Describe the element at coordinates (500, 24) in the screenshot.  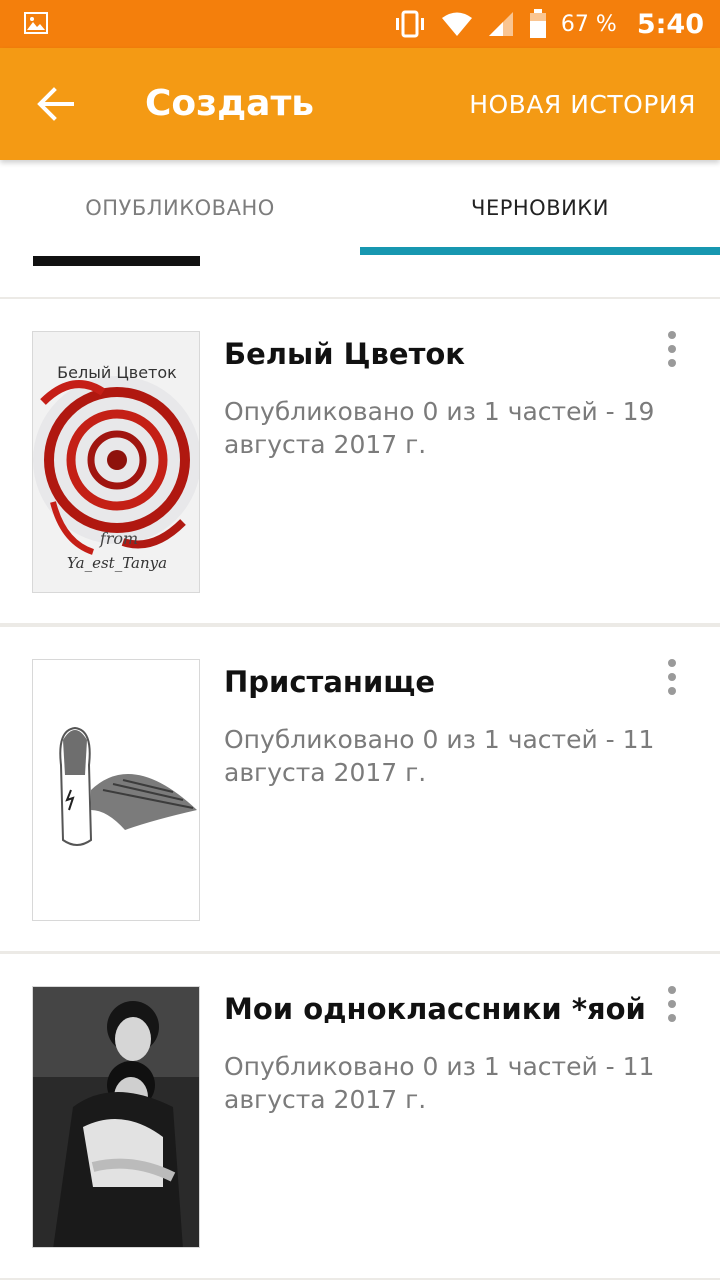
I see `cell-signal-icon` at that location.